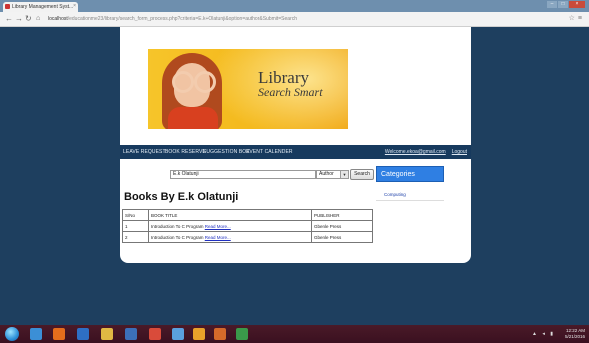  I want to click on browser-tabstrip: Library Management Syst... × – □ ×, so click(294, 6).